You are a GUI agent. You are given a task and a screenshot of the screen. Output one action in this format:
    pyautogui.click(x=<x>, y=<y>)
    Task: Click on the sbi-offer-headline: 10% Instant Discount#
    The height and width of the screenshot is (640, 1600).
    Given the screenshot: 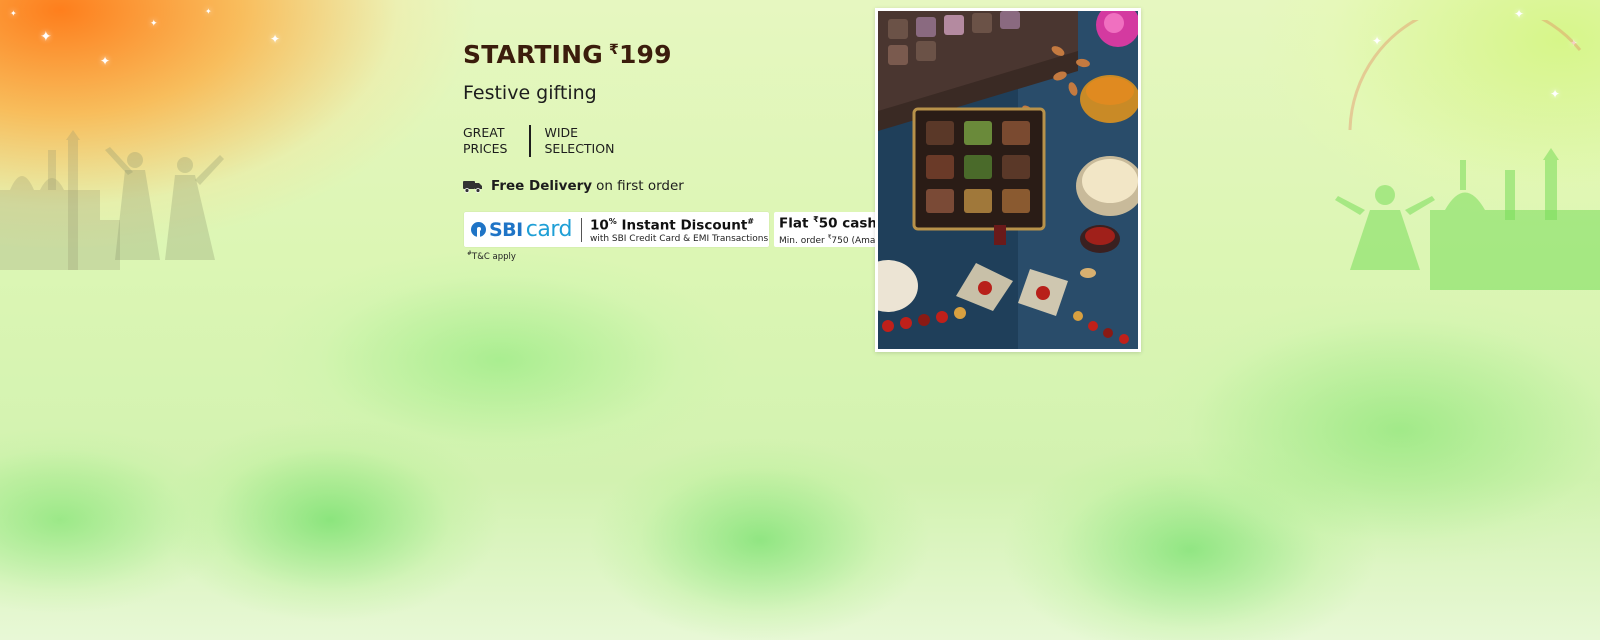 What is the action you would take?
    pyautogui.click(x=679, y=224)
    